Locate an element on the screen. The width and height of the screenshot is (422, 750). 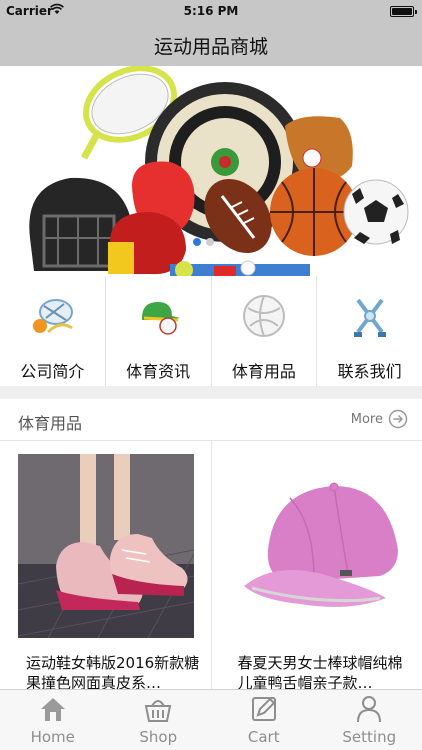
quick-nav-company-profile: 公司简介 is located at coordinates (53, 331).